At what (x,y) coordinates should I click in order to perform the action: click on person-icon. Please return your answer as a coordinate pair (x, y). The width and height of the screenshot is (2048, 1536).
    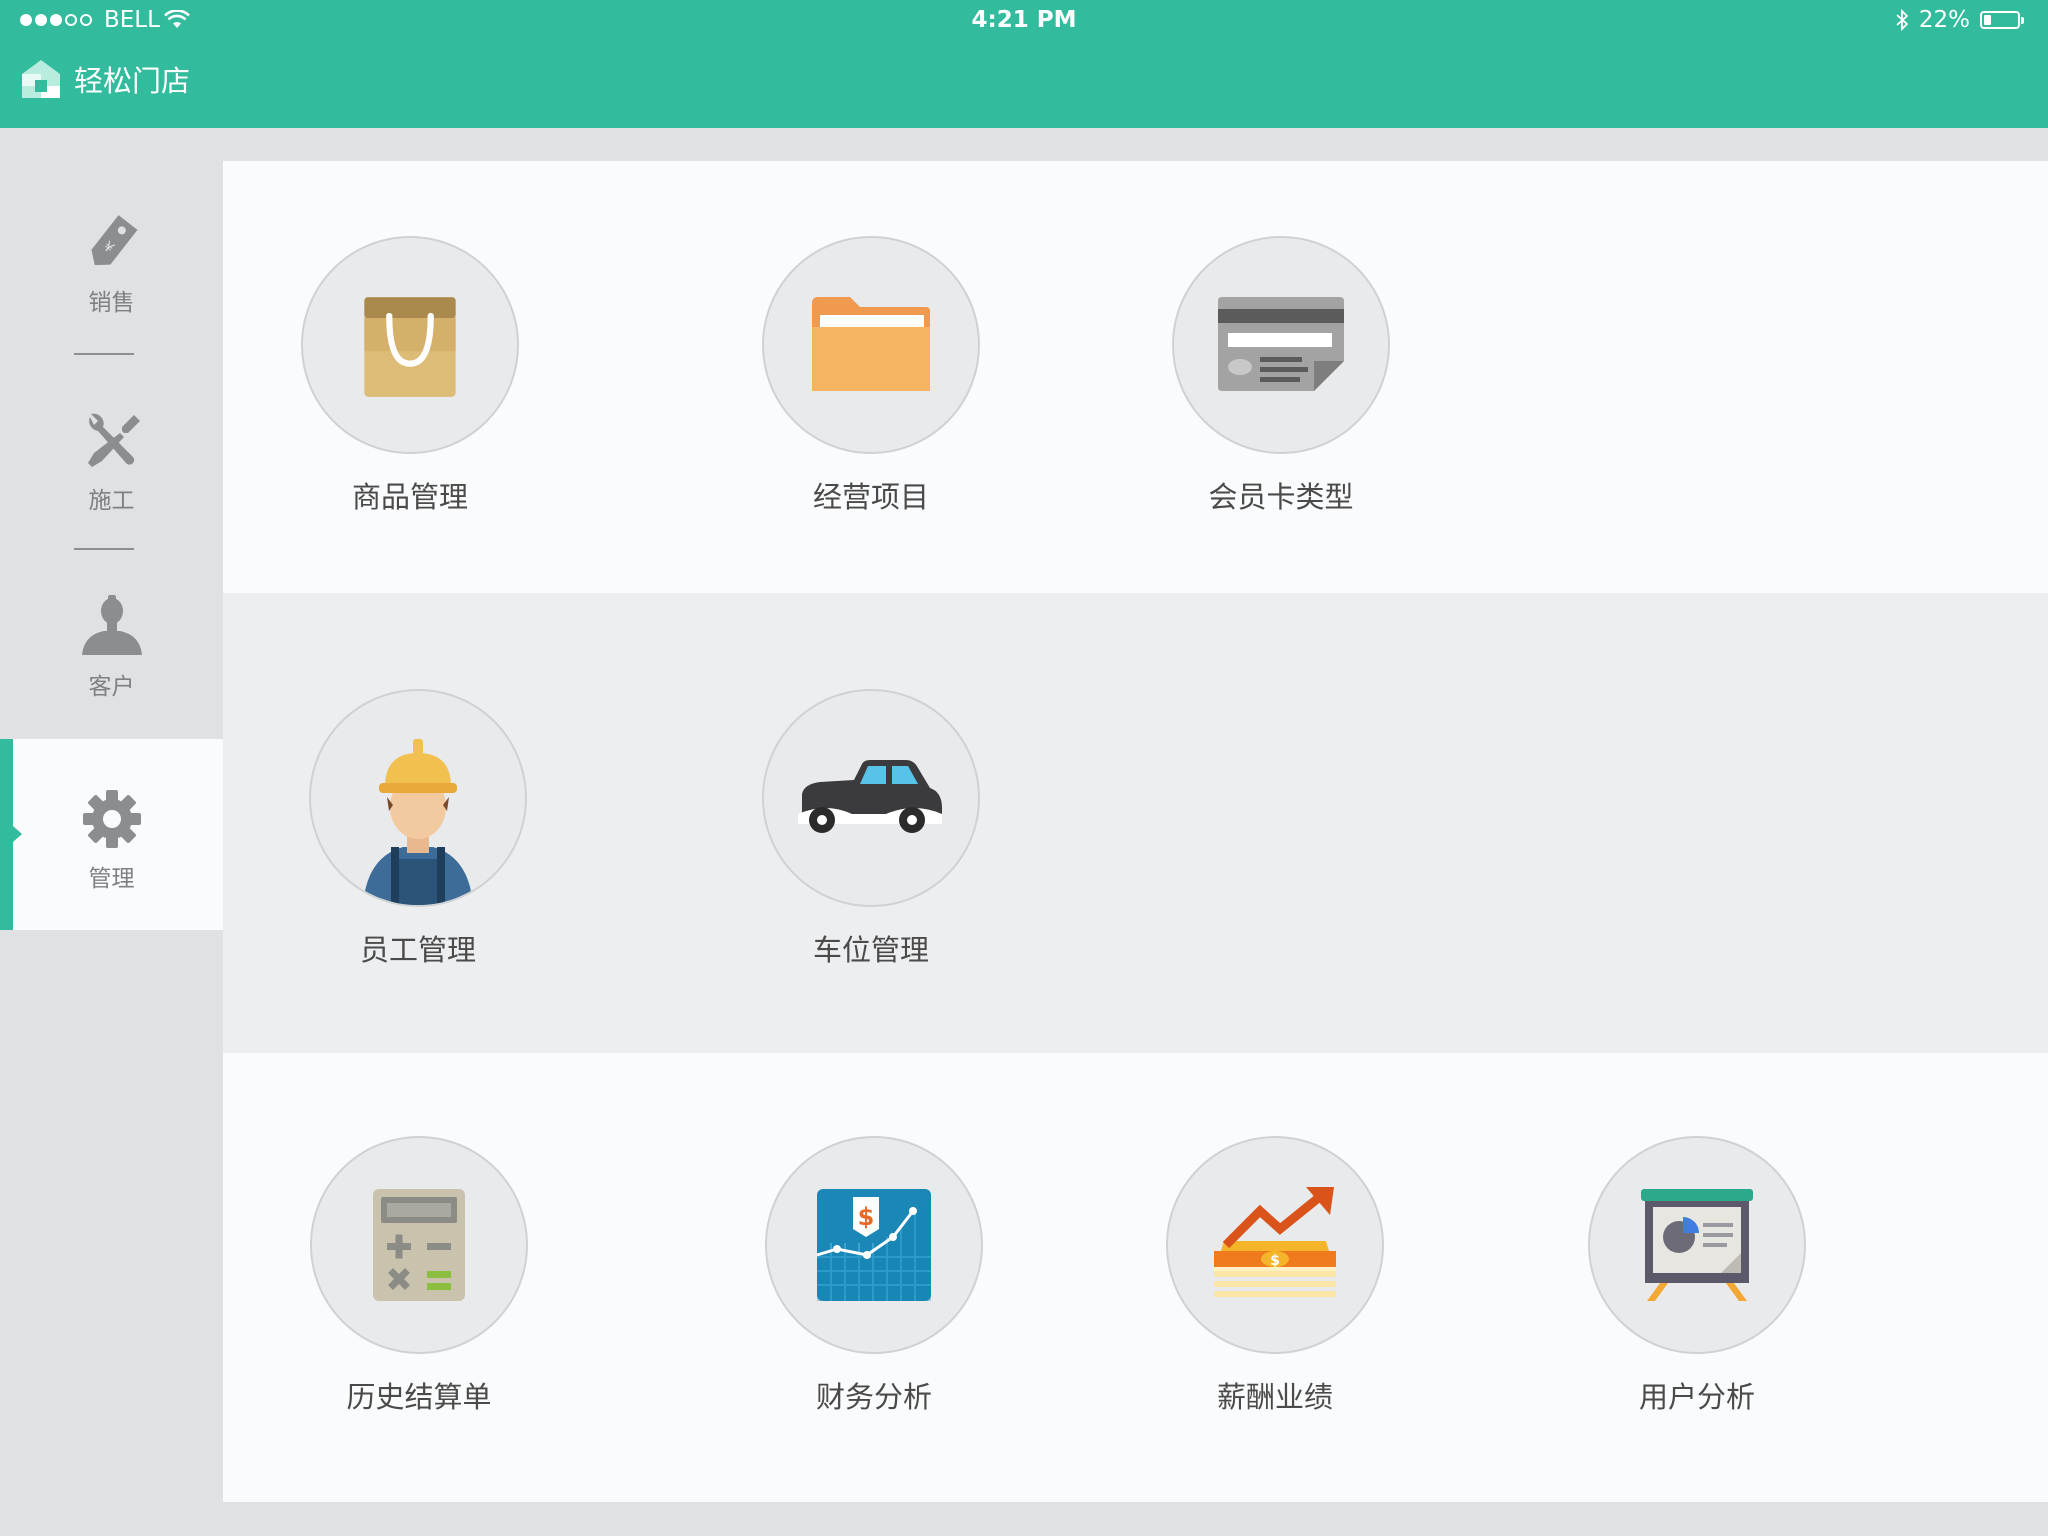
    Looking at the image, I should click on (111, 625).